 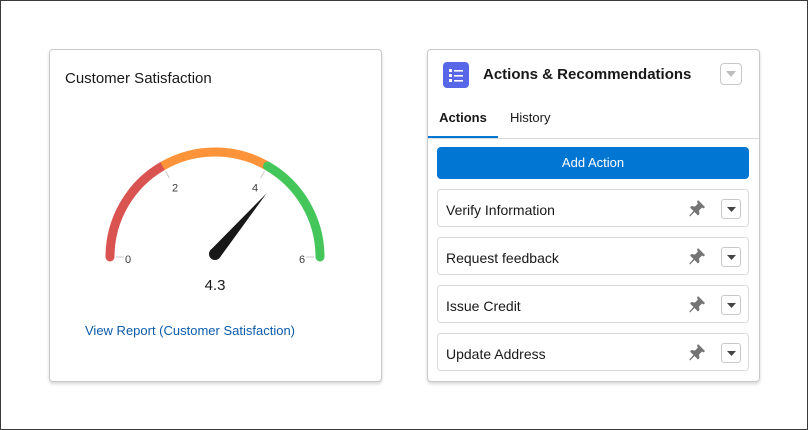 What do you see at coordinates (238, 226) in the screenshot?
I see `gauge-needle` at bounding box center [238, 226].